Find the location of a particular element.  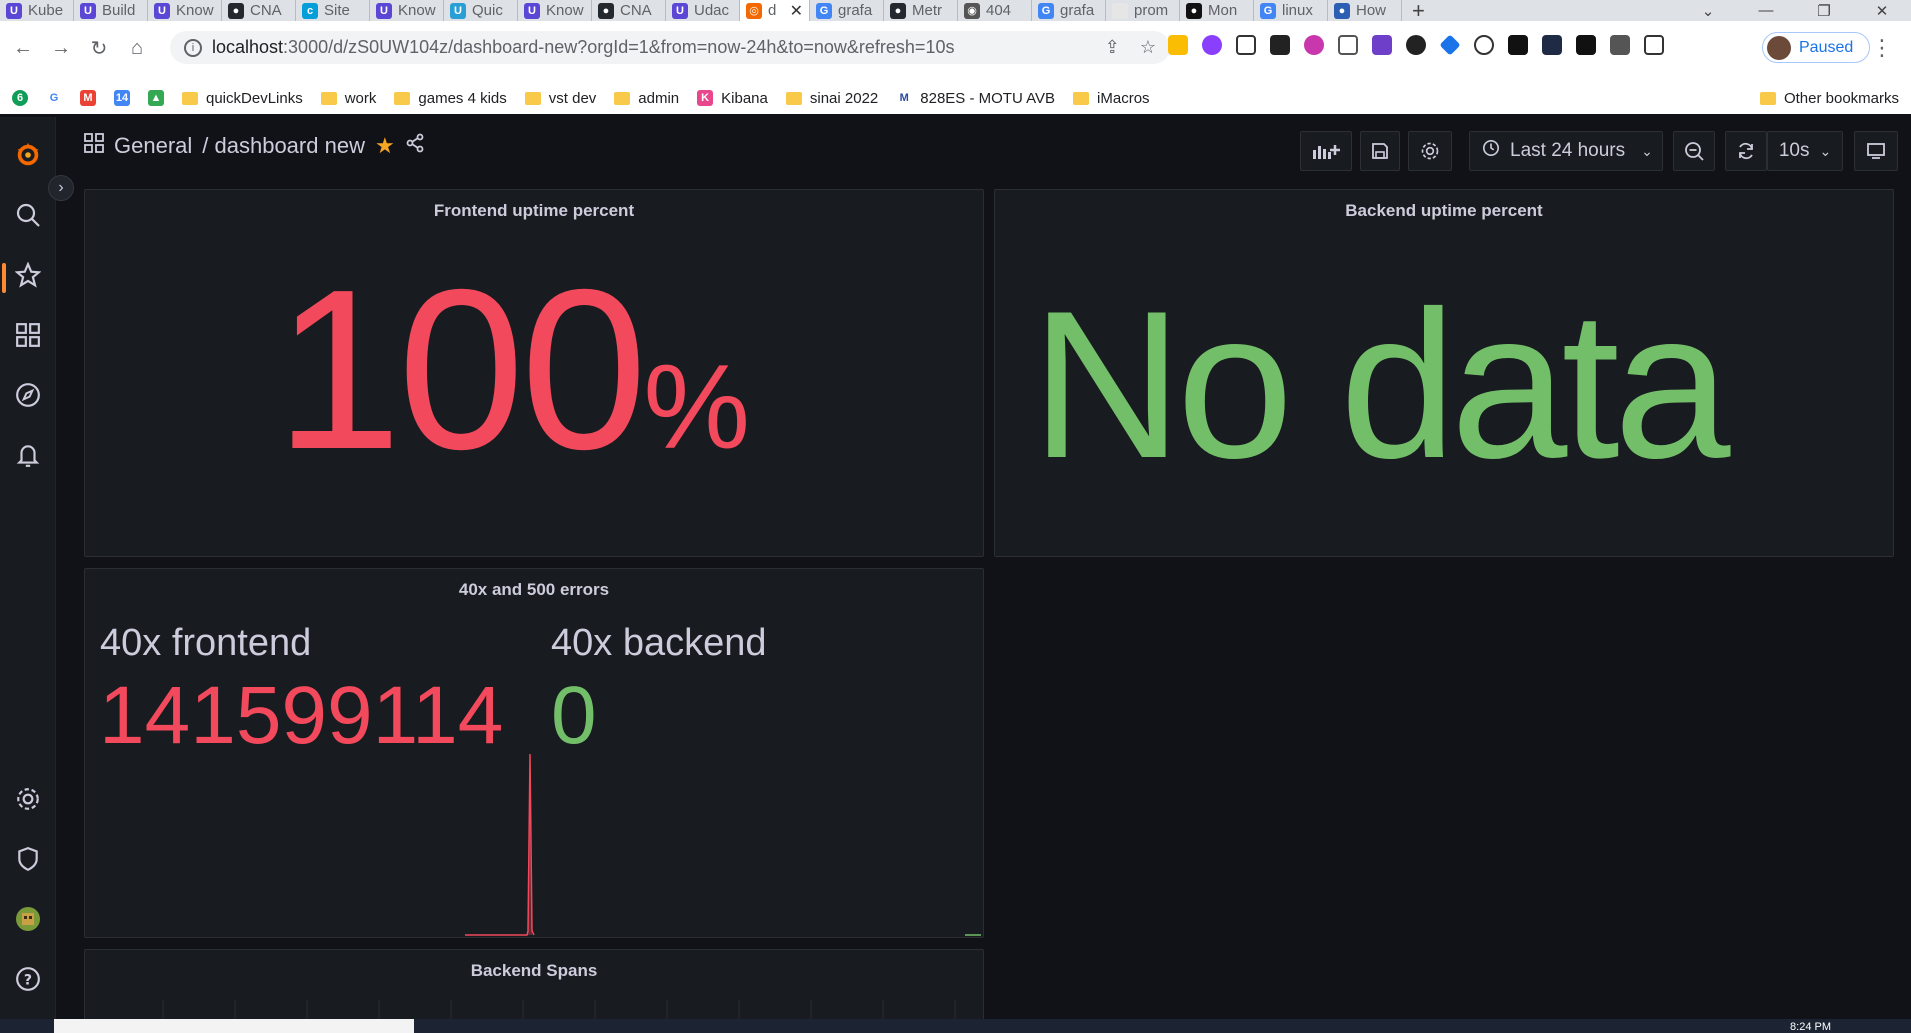

browser-tab: U Kube is located at coordinates (37, 10).